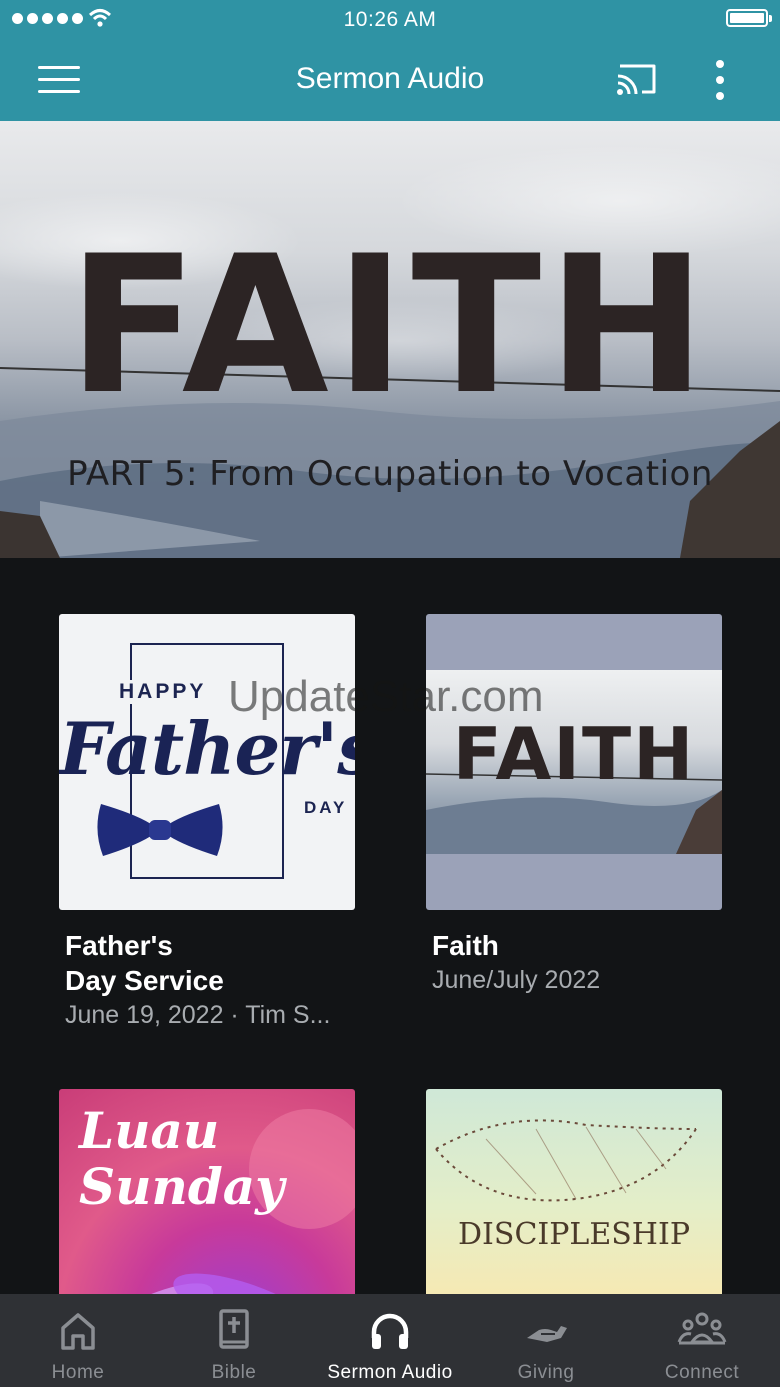 The width and height of the screenshot is (780, 1387). Describe the element at coordinates (160, 830) in the screenshot. I see `bow-tie-icon` at that location.